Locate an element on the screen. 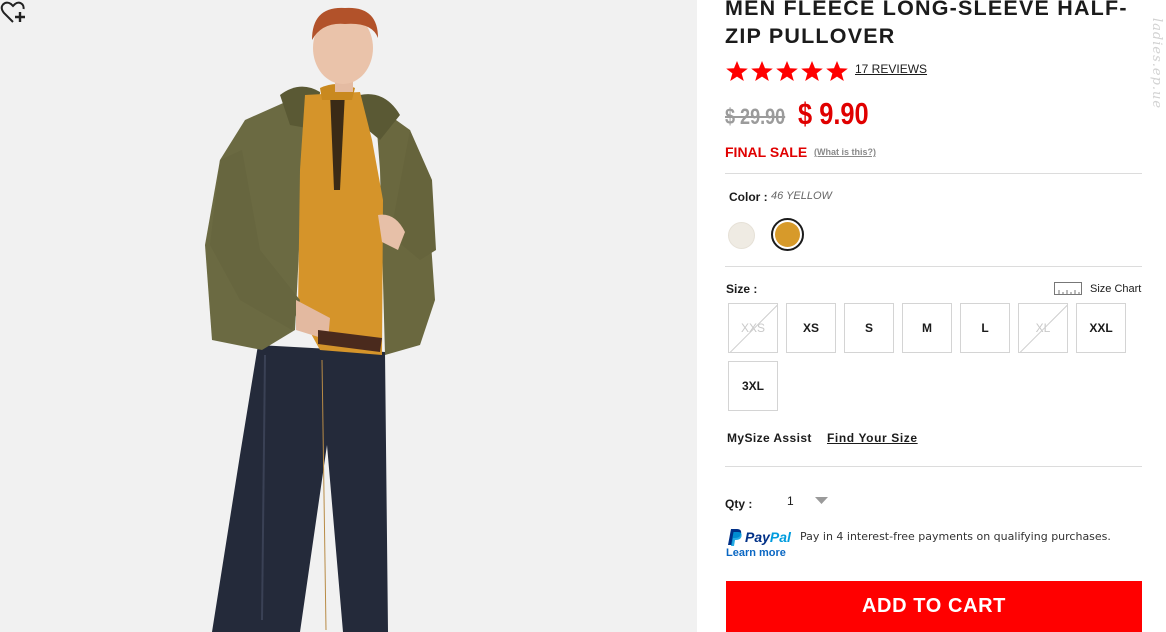  paypal-learn-more-link: Learn more is located at coordinates (756, 553).